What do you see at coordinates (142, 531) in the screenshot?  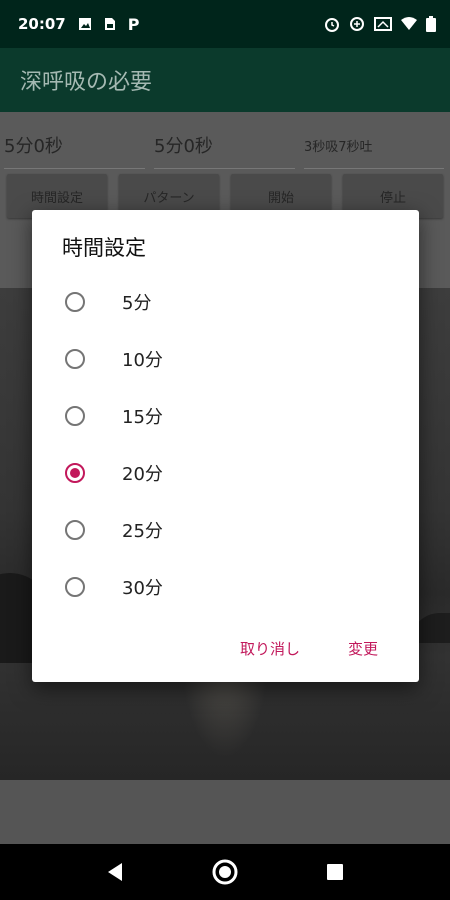 I see `option-label: 25分` at bounding box center [142, 531].